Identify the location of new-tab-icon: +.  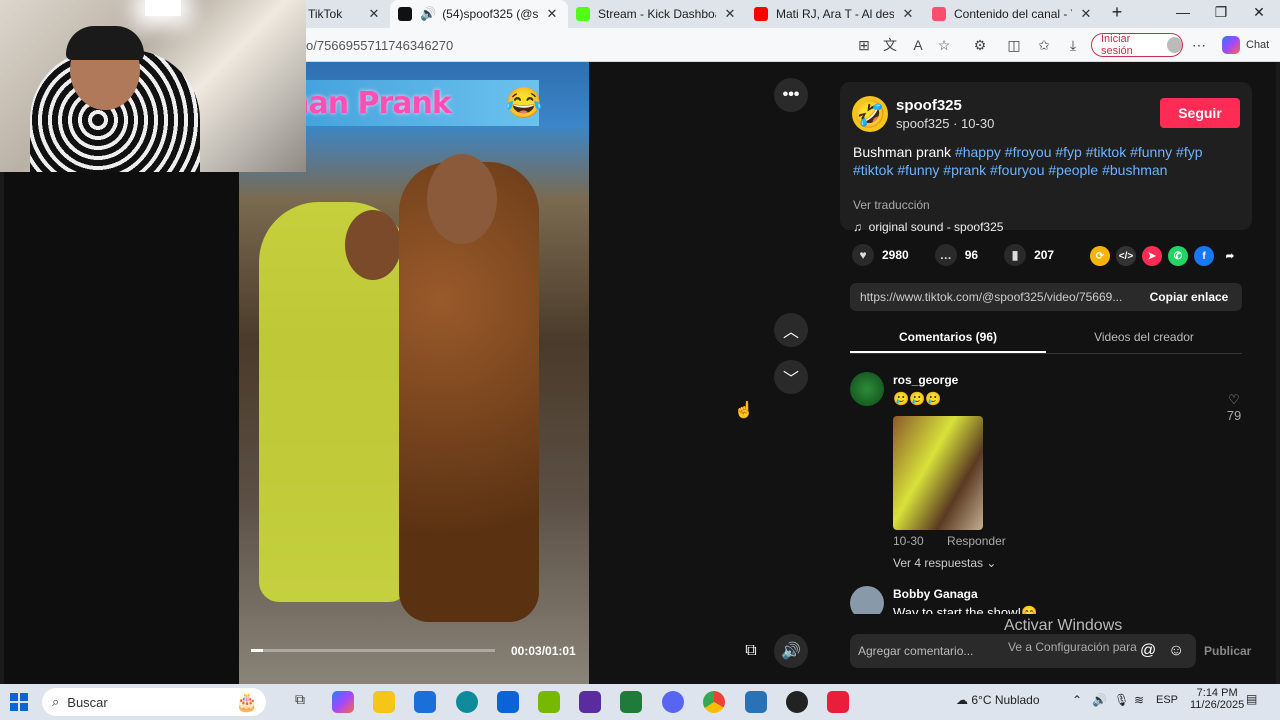
(1117, 12).